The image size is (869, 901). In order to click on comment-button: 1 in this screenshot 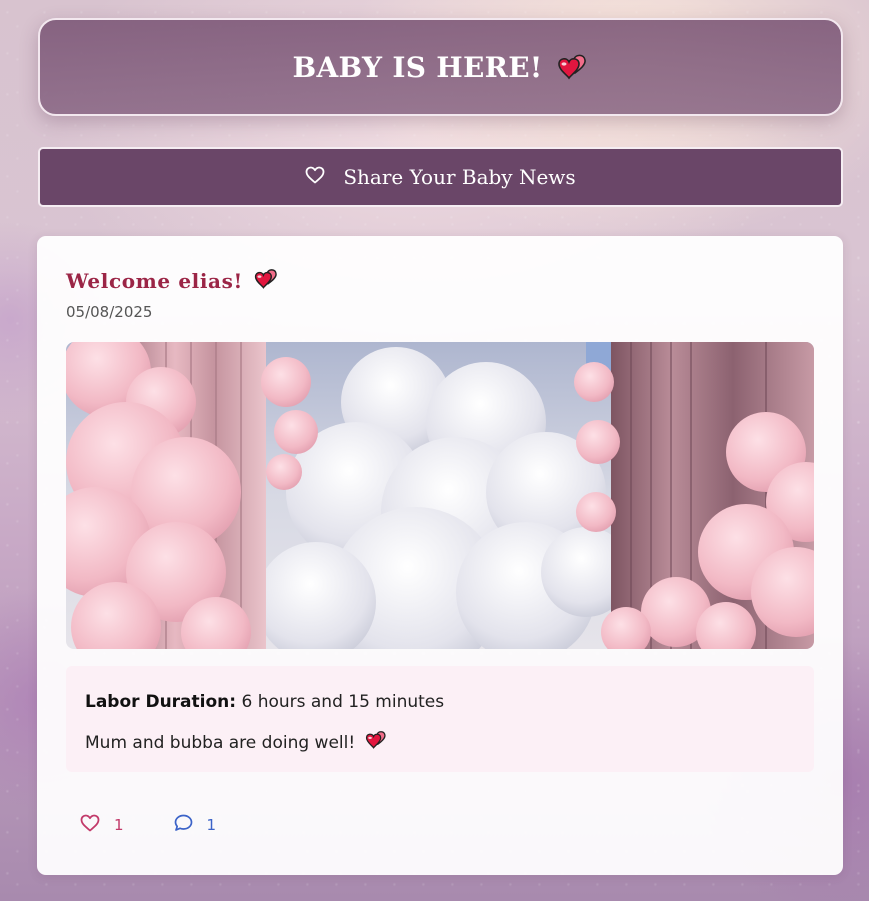, I will do `click(195, 825)`.